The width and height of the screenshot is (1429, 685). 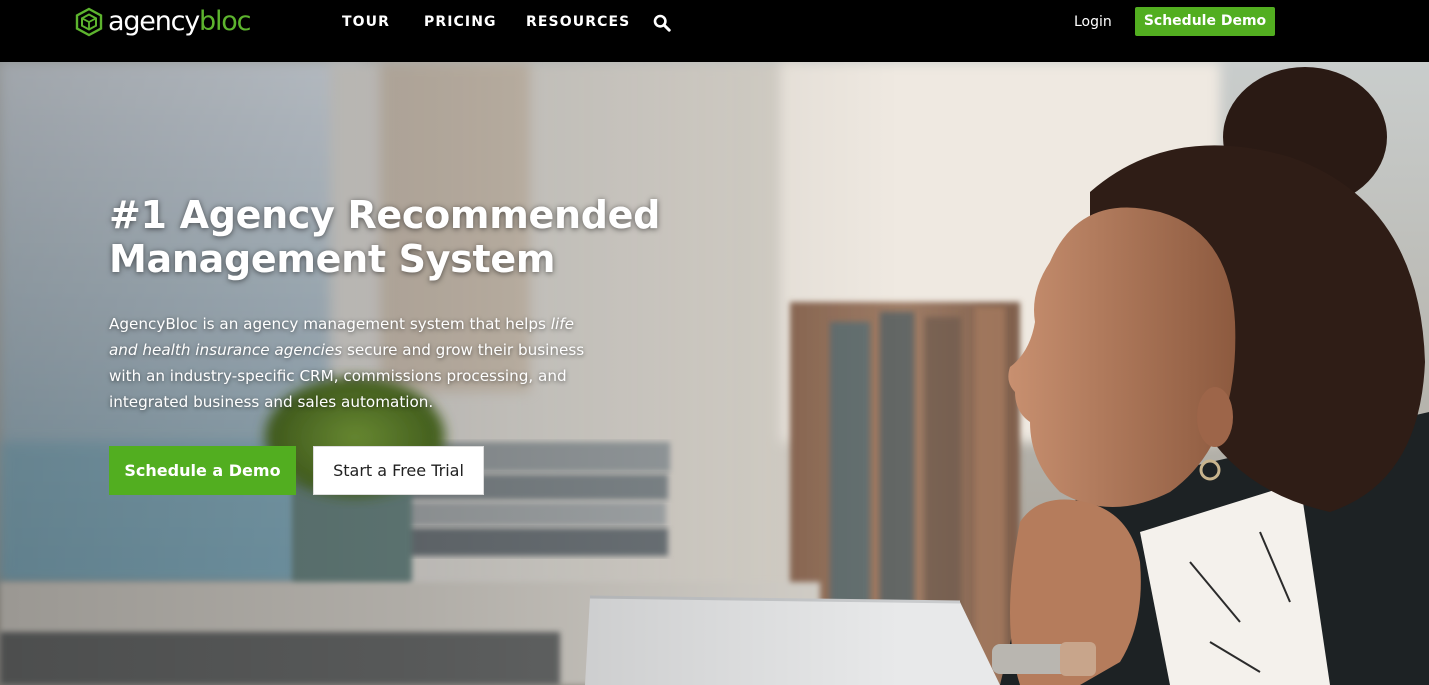 I want to click on hero-title-line-1: #1 Agency Recommended, so click(x=385, y=215).